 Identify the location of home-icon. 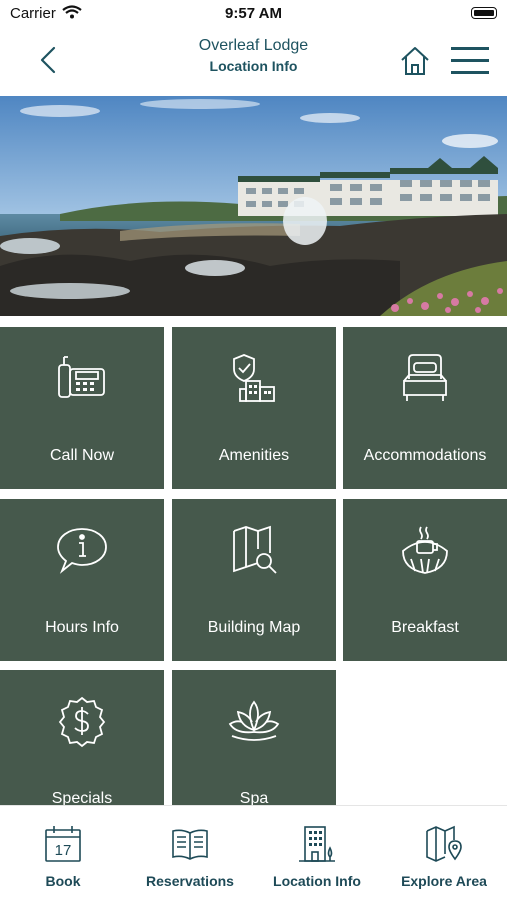
(415, 61).